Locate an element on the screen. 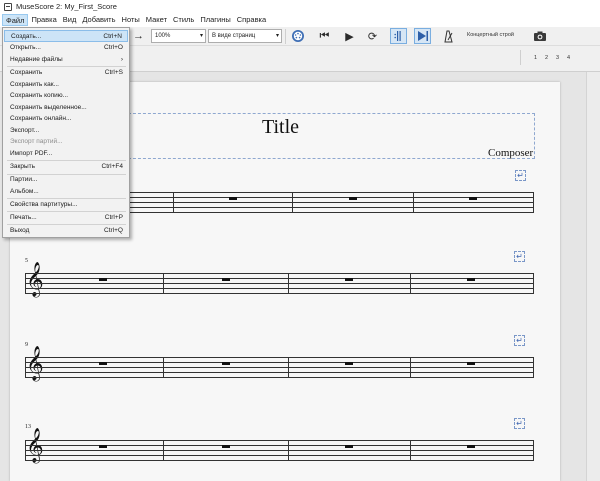 This screenshot has height=481, width=600. app-icon is located at coordinates (8, 6).